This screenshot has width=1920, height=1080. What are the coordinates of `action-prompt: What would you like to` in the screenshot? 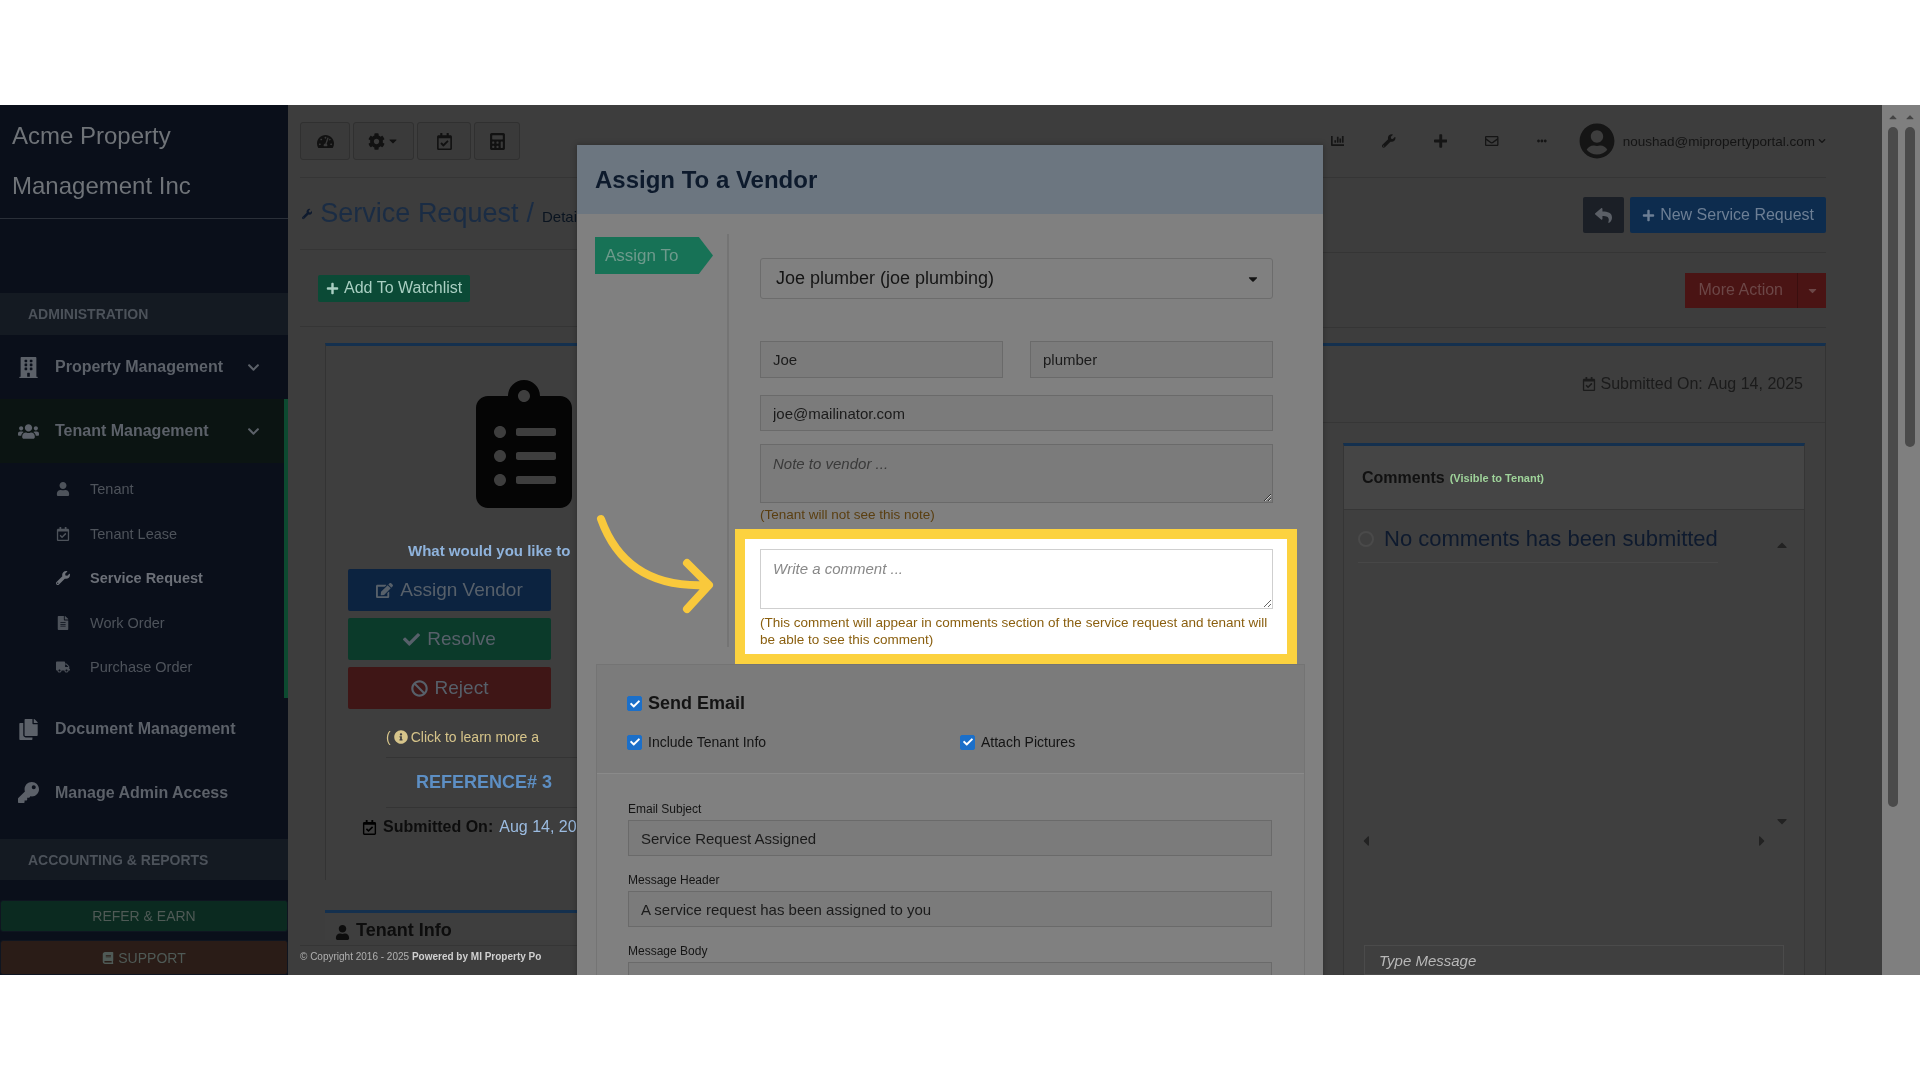 It's located at (489, 550).